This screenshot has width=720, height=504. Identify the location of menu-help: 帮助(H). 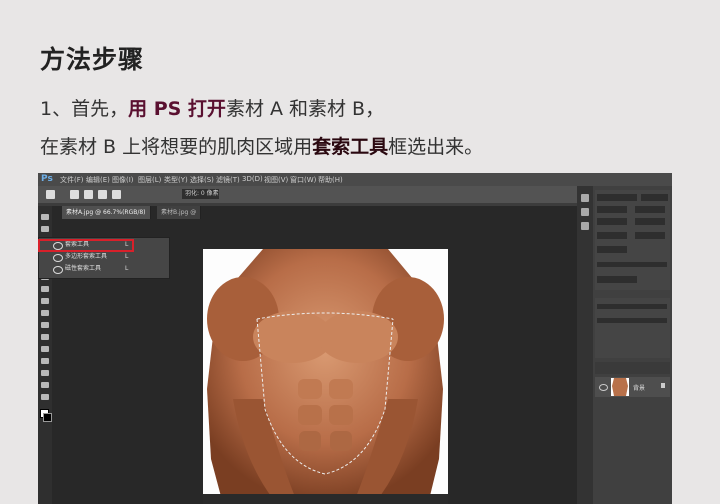
(330, 180).